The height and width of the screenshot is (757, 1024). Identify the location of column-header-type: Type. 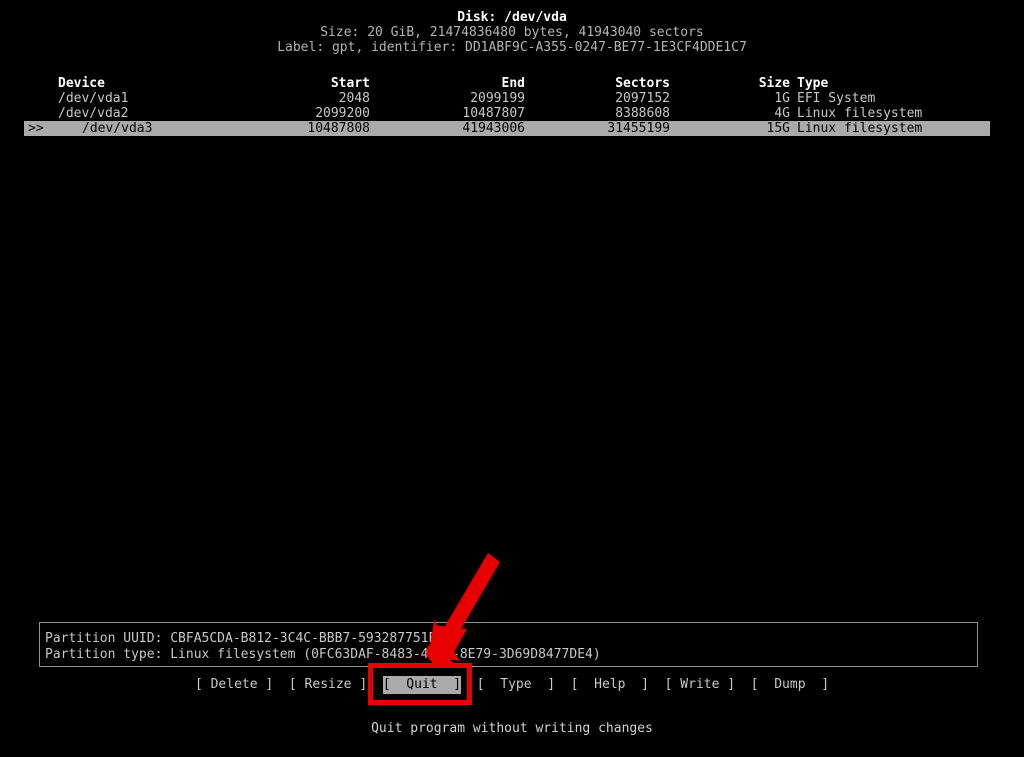
(813, 83).